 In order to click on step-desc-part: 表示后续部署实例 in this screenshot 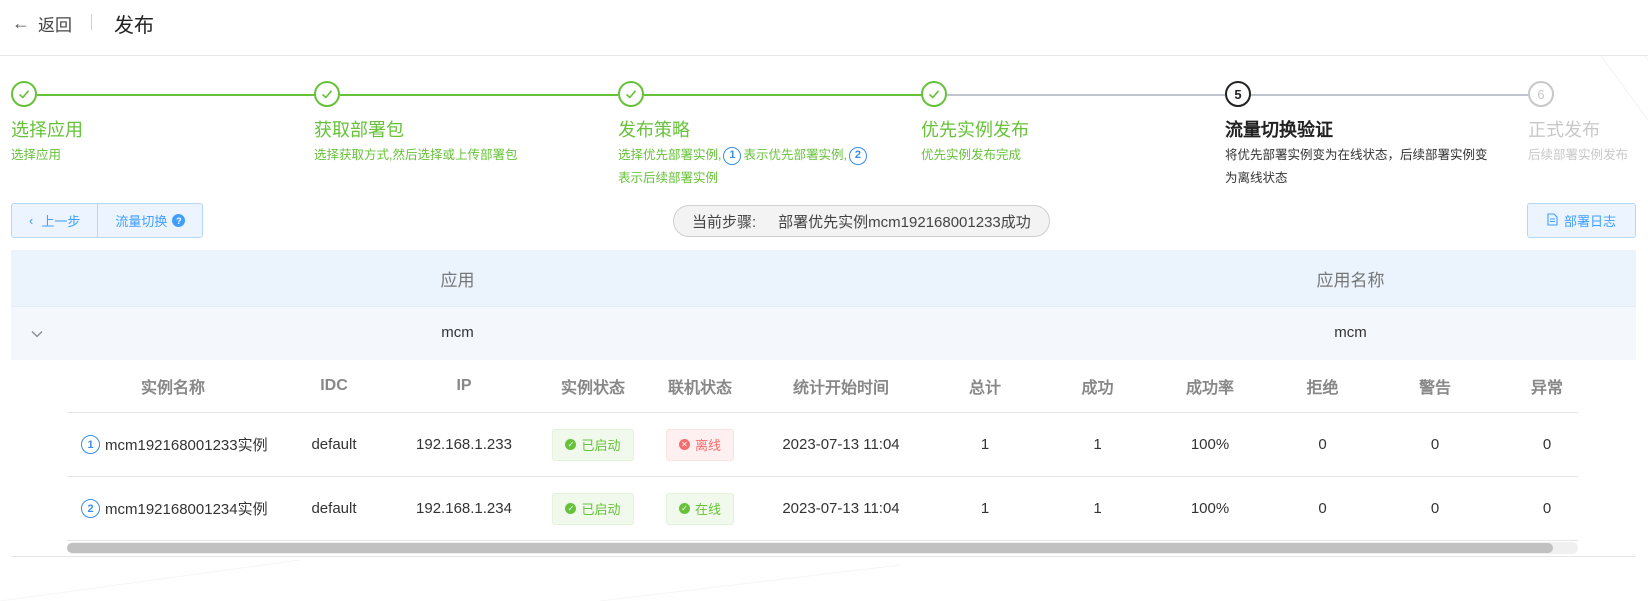, I will do `click(668, 178)`.